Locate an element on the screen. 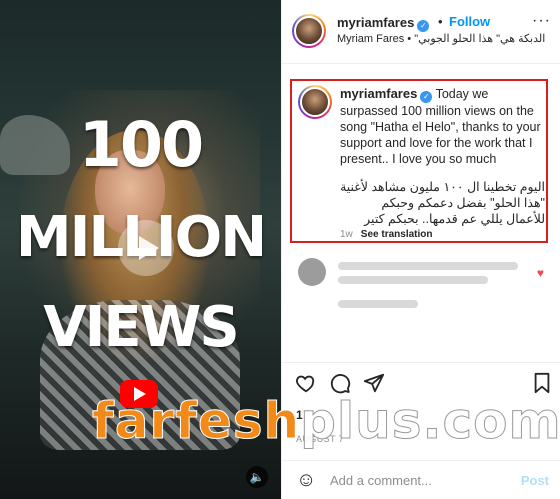  play-icon is located at coordinates (146, 248).